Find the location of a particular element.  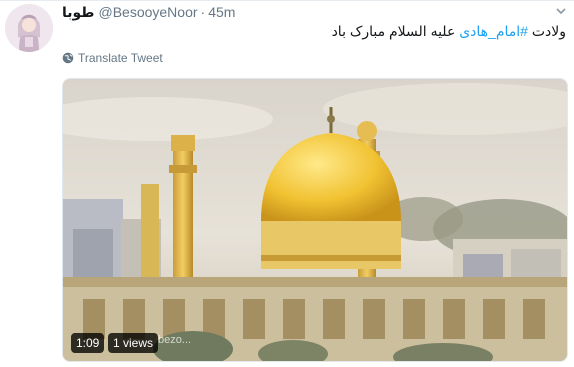

tweet-text-after: علیه السلام مبارک باد is located at coordinates (395, 31).